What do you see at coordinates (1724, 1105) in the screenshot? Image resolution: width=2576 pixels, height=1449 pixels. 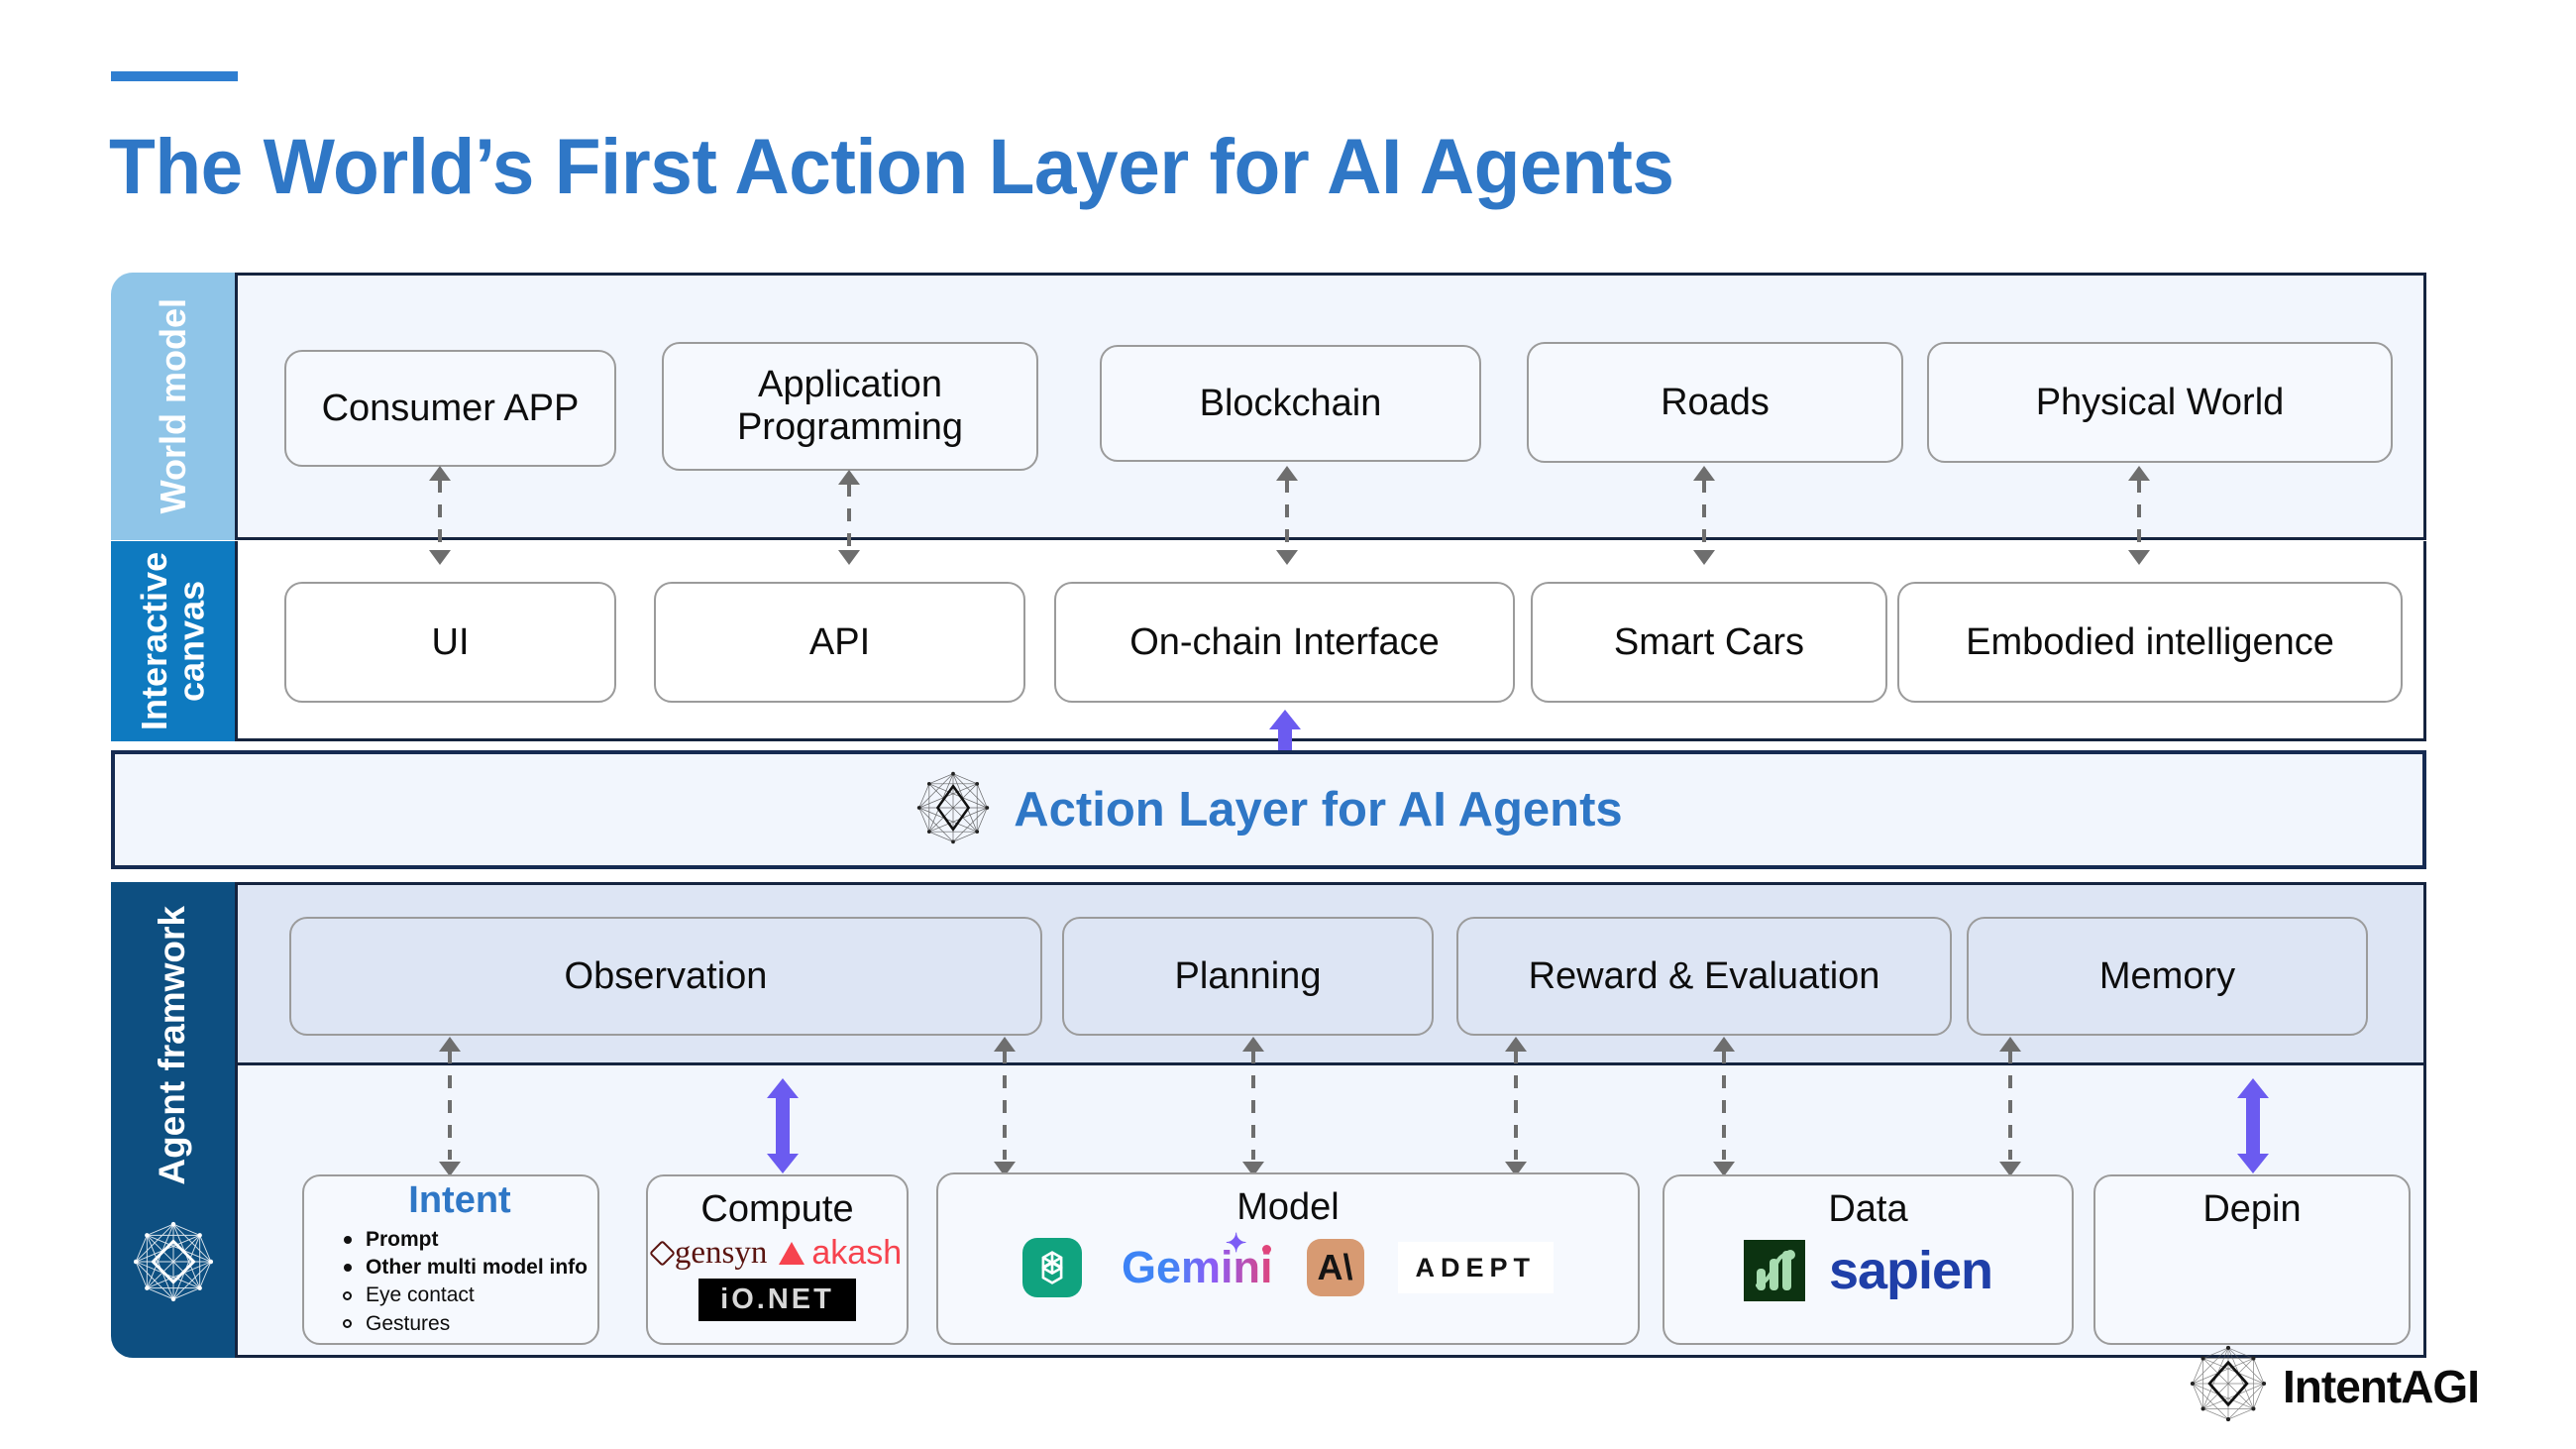 I see `arrow-shaft-reward-data` at bounding box center [1724, 1105].